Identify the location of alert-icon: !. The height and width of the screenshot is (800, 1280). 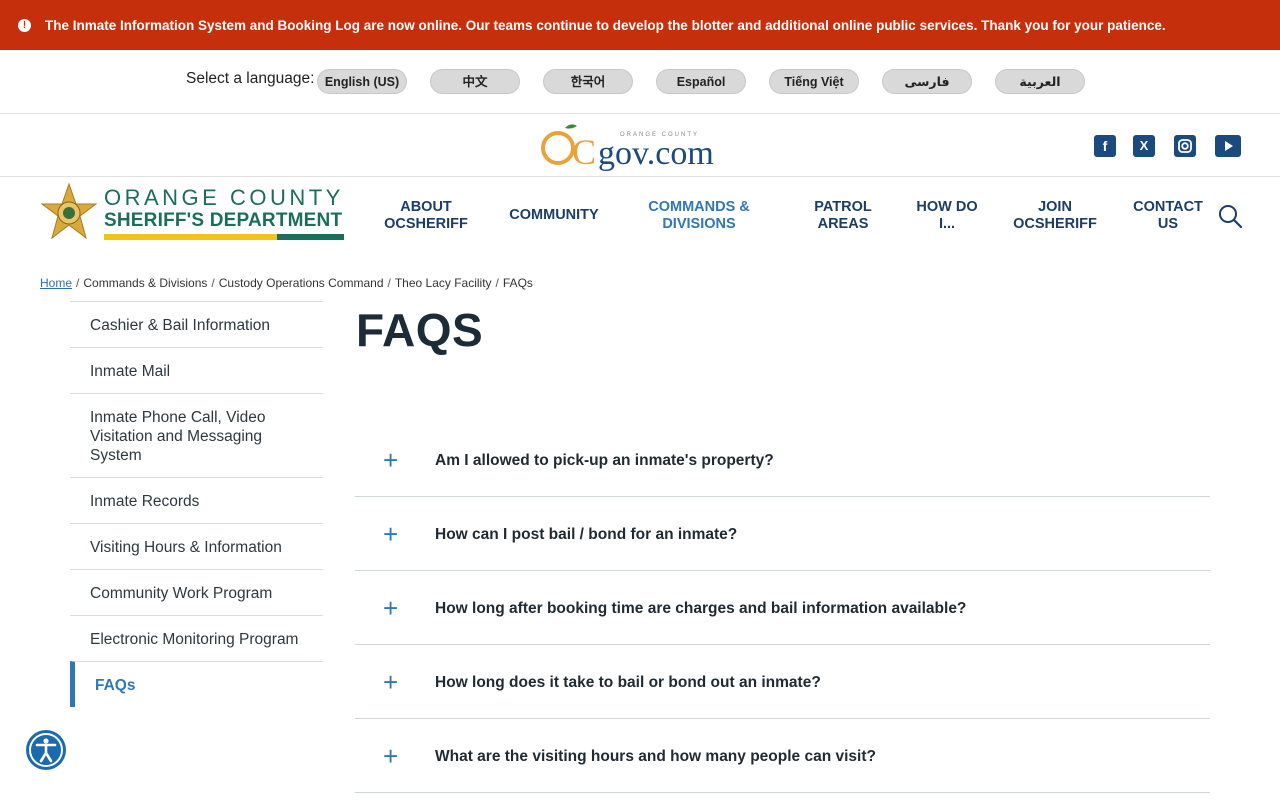
(24, 25).